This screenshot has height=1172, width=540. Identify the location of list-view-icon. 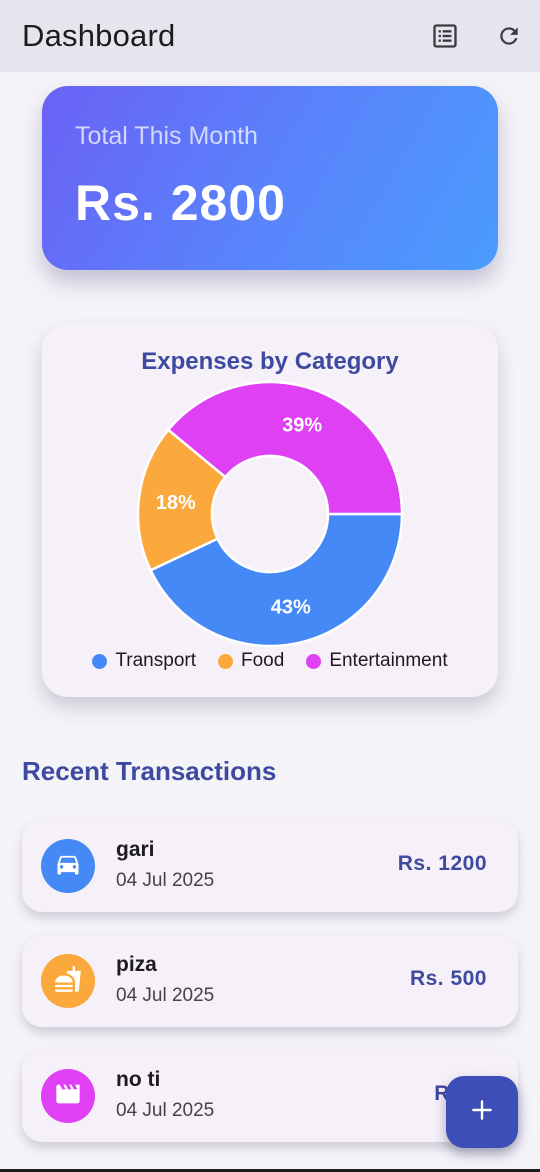
(445, 36).